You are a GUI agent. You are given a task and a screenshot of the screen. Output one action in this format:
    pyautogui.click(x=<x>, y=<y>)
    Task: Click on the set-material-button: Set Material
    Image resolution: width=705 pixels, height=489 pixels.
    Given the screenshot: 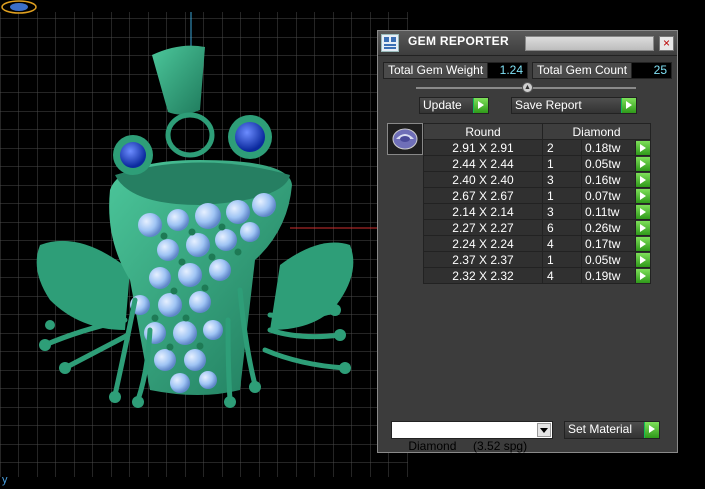 What is the action you would take?
    pyautogui.click(x=612, y=430)
    